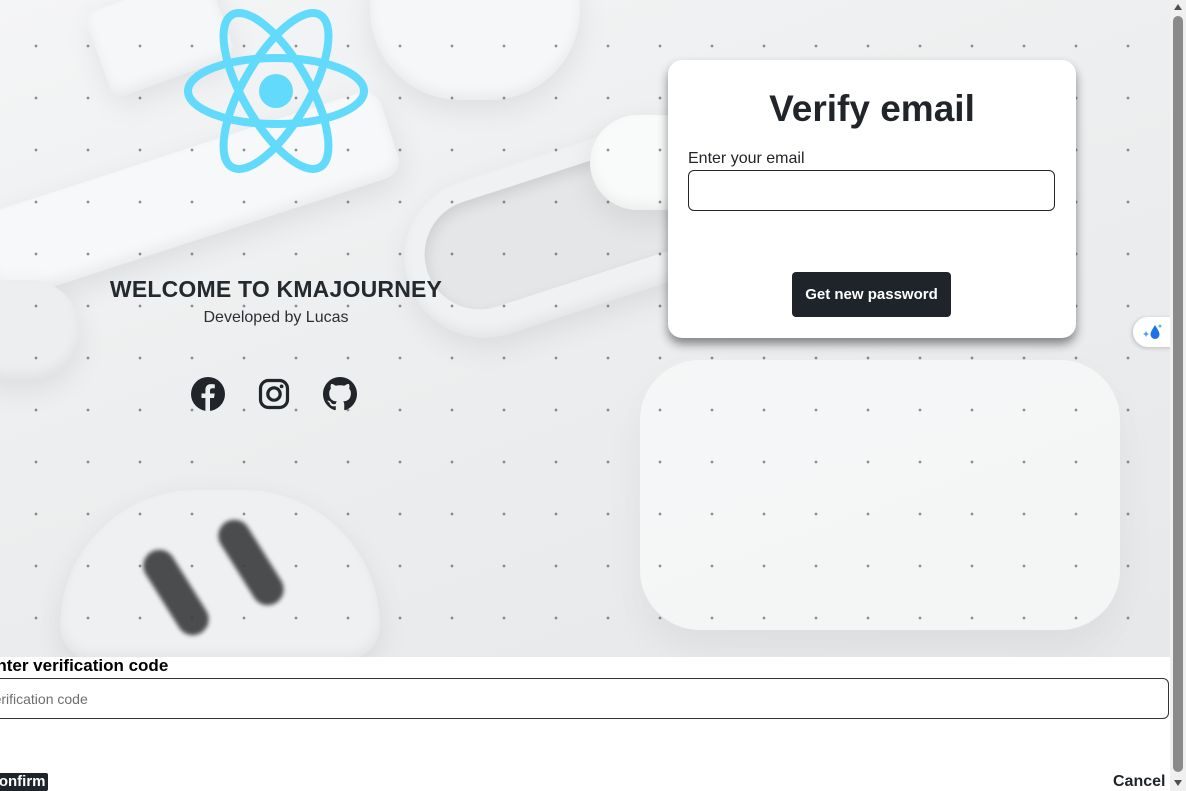  Describe the element at coordinates (871, 294) in the screenshot. I see `get-new-password-button: Get new password` at that location.